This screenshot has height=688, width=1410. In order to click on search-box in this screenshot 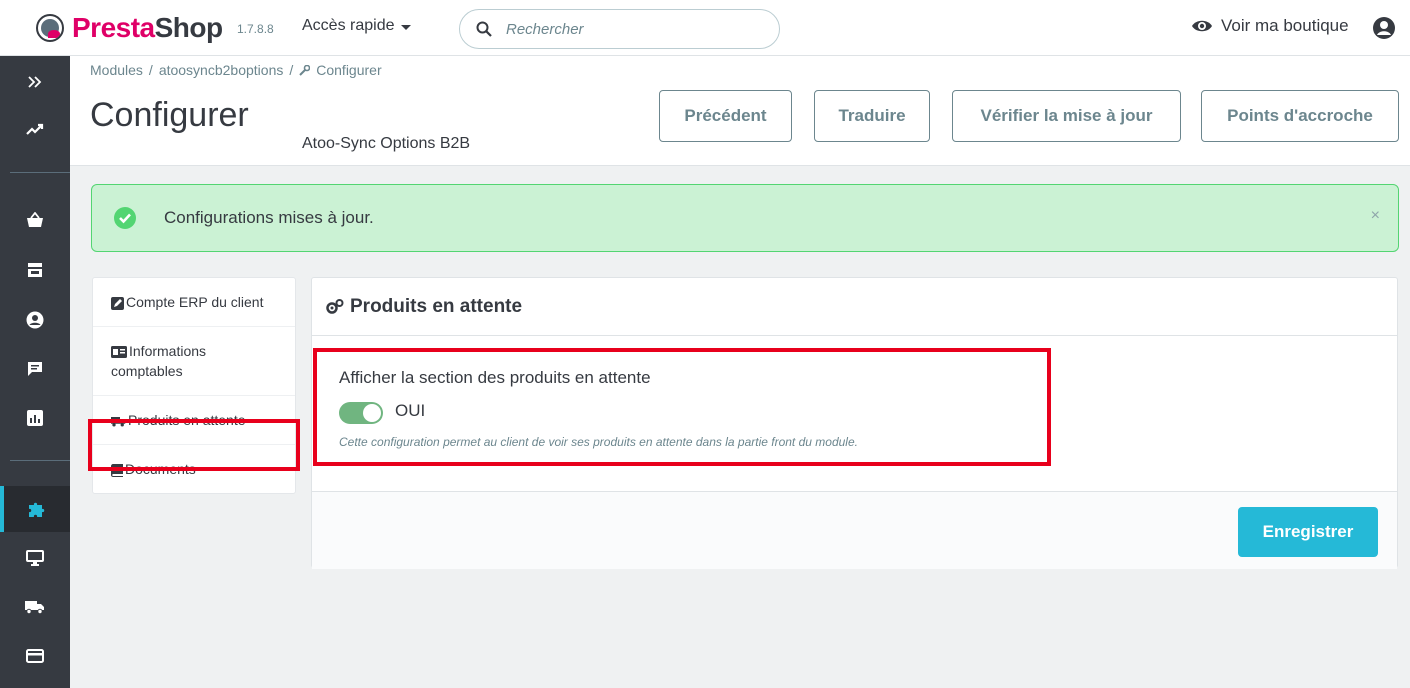, I will do `click(619, 29)`.